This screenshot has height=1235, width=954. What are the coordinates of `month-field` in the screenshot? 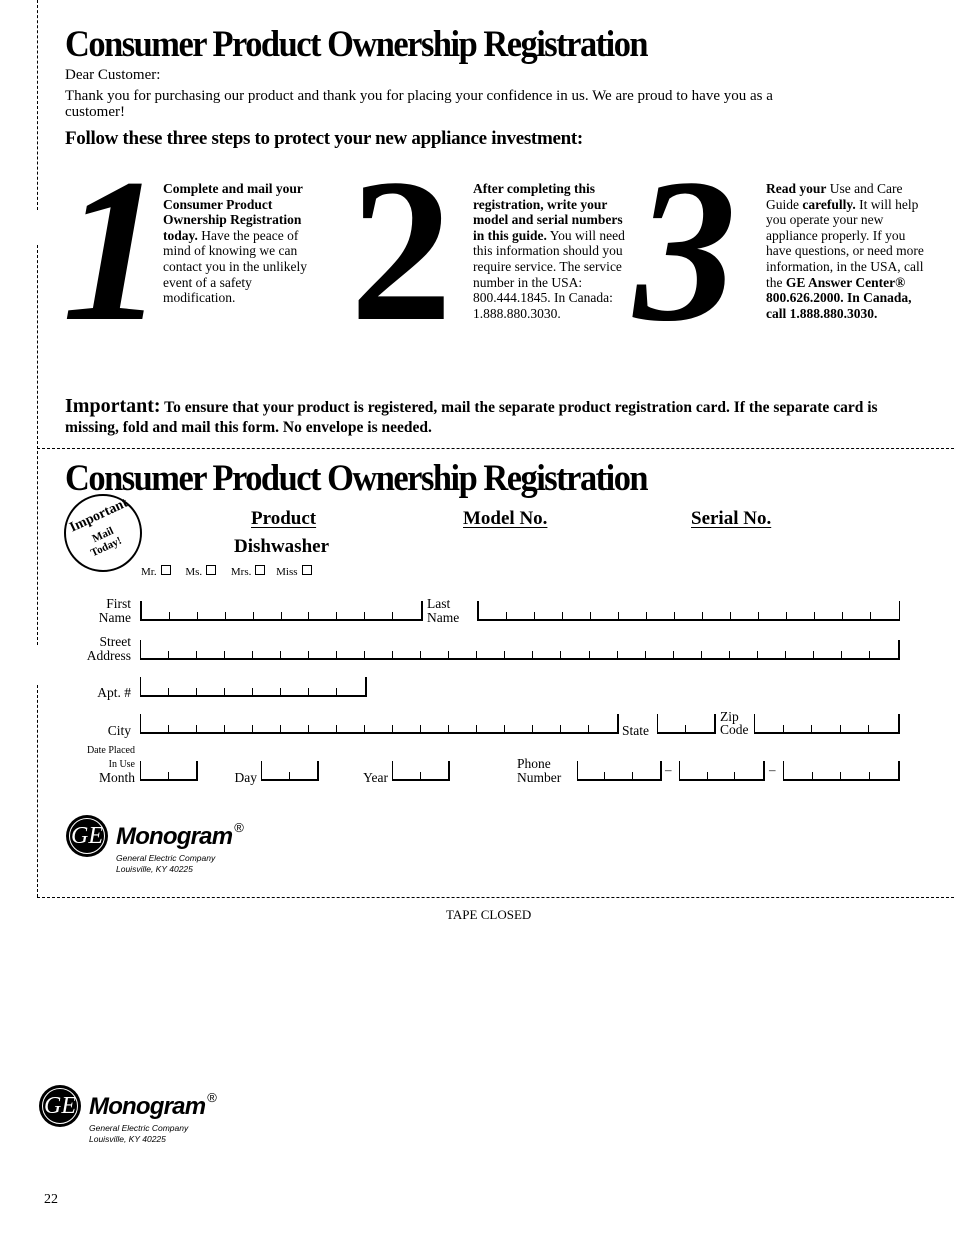 It's located at (169, 771).